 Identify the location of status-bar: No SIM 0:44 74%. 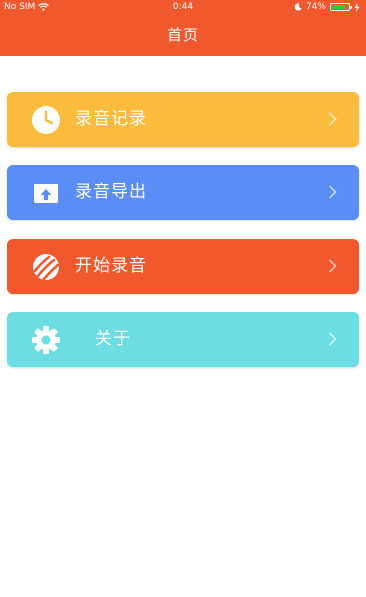
(183, 7).